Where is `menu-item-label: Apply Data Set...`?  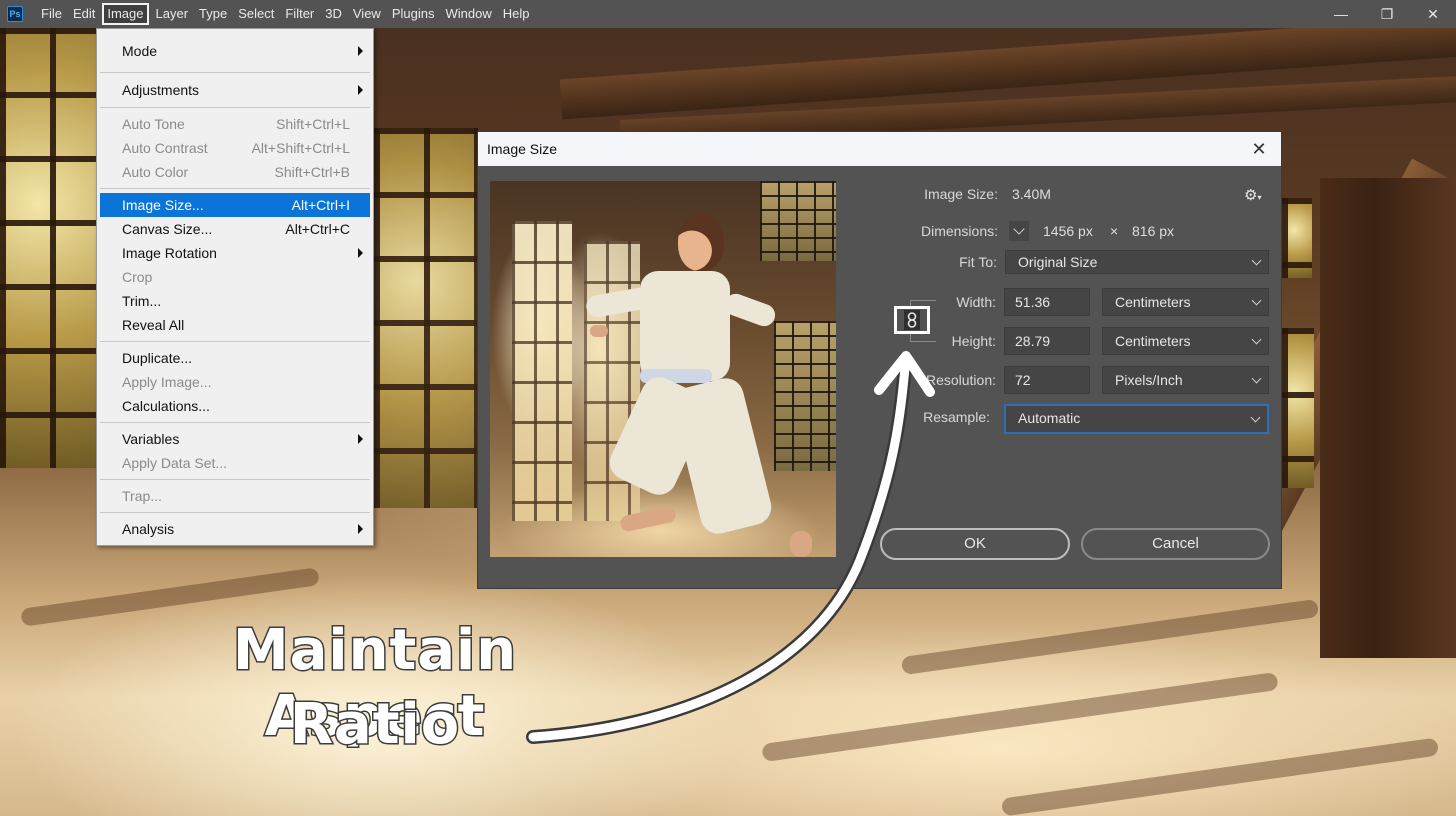 menu-item-label: Apply Data Set... is located at coordinates (175, 463).